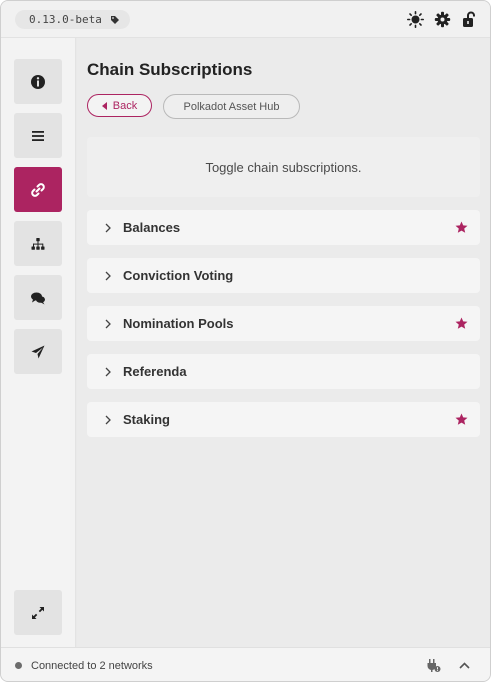  Describe the element at coordinates (146, 419) in the screenshot. I see `subscription-label: Staking` at that location.